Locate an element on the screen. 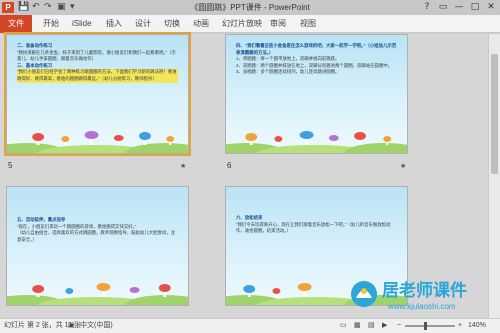 This screenshot has height=333, width=500. ribbon-display-icon: ▭ is located at coordinates (443, 7).